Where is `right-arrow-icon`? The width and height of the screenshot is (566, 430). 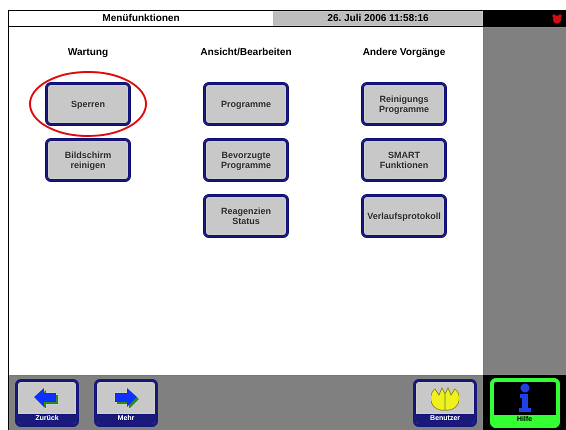
right-arrow-icon is located at coordinates (126, 398).